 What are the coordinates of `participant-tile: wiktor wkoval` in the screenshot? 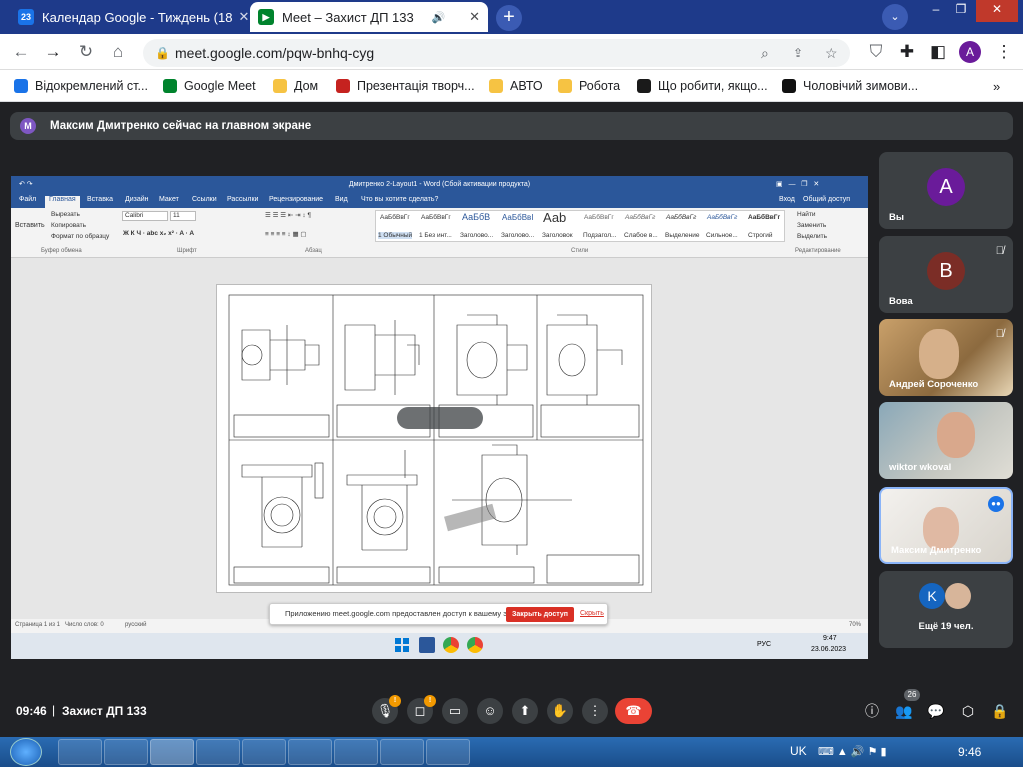 It's located at (946, 440).